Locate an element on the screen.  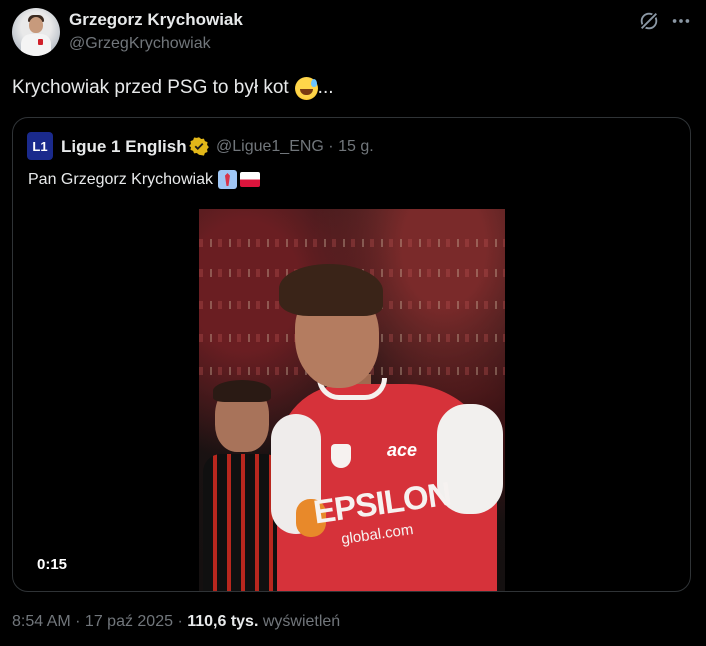
video-timestamp: 0:15 is located at coordinates (52, 564).